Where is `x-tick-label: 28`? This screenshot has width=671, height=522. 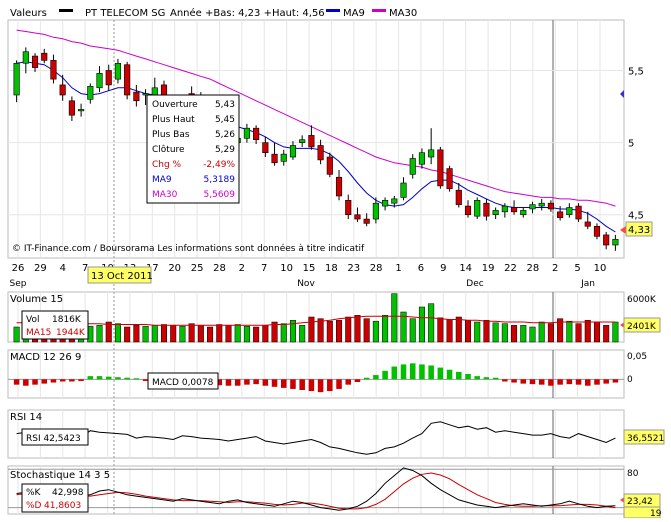
x-tick-label: 28 is located at coordinates (376, 268).